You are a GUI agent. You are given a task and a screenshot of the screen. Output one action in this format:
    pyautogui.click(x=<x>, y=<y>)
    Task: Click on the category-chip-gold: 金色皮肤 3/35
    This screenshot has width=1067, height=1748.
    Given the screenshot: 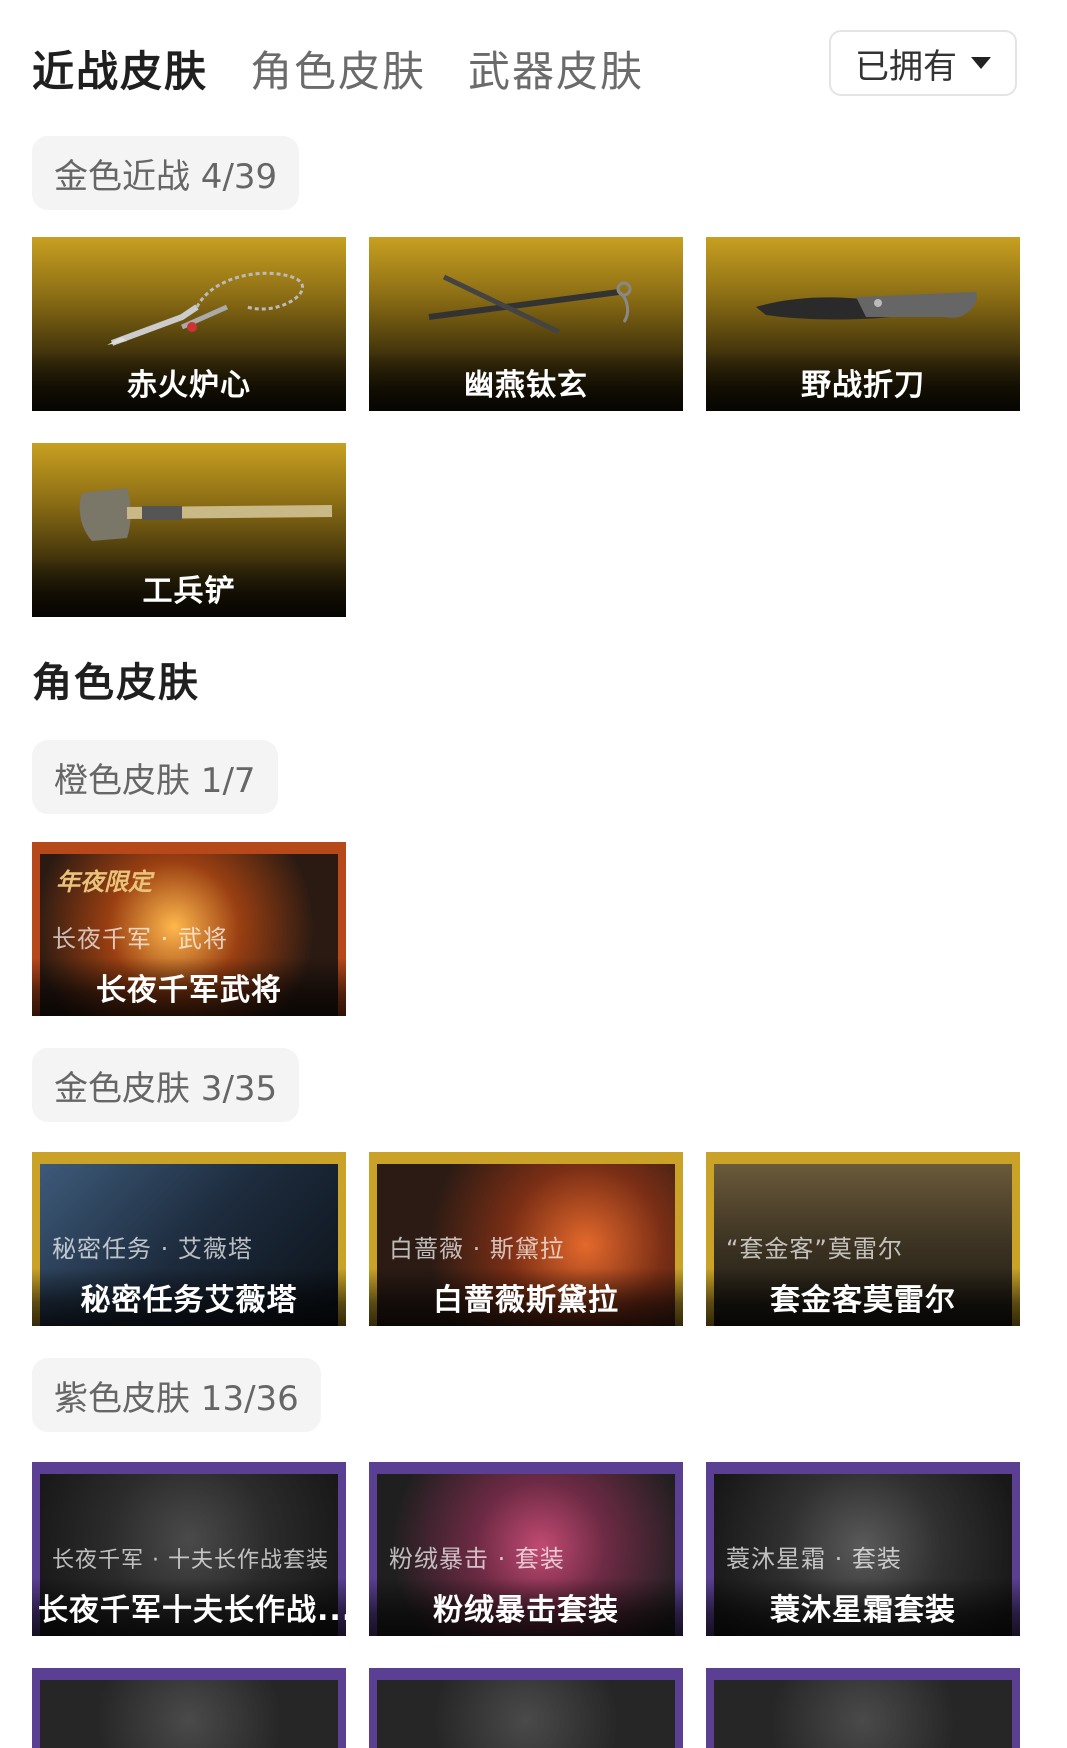 What is the action you would take?
    pyautogui.click(x=166, y=1085)
    